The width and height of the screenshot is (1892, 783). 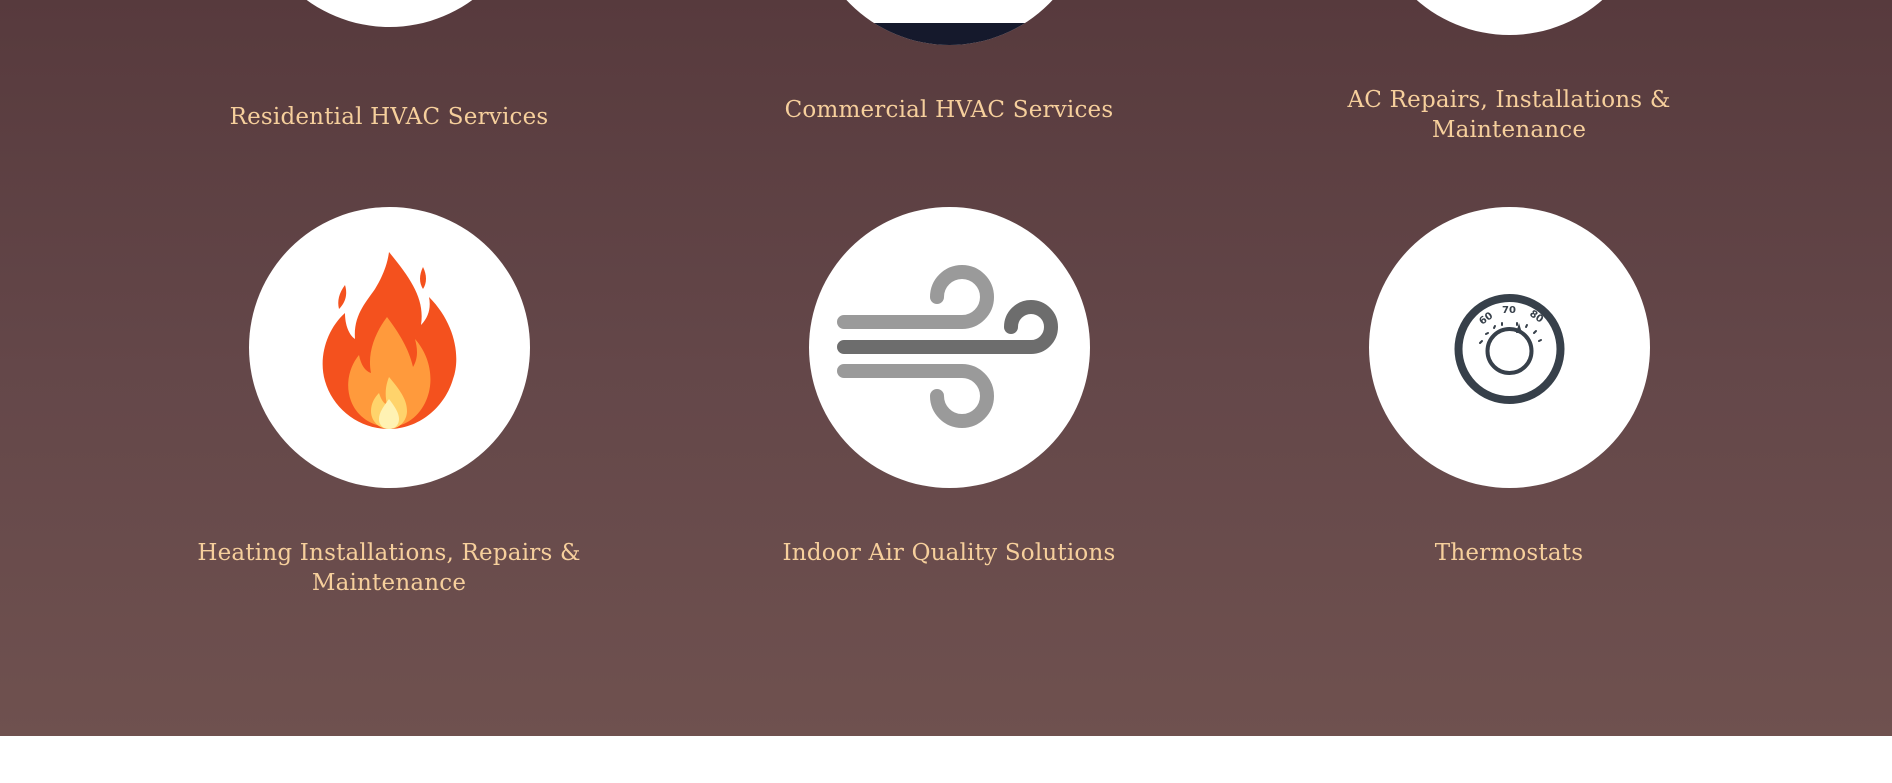 I want to click on thermostat-dial-mark-60: 60, so click(x=1486, y=318).